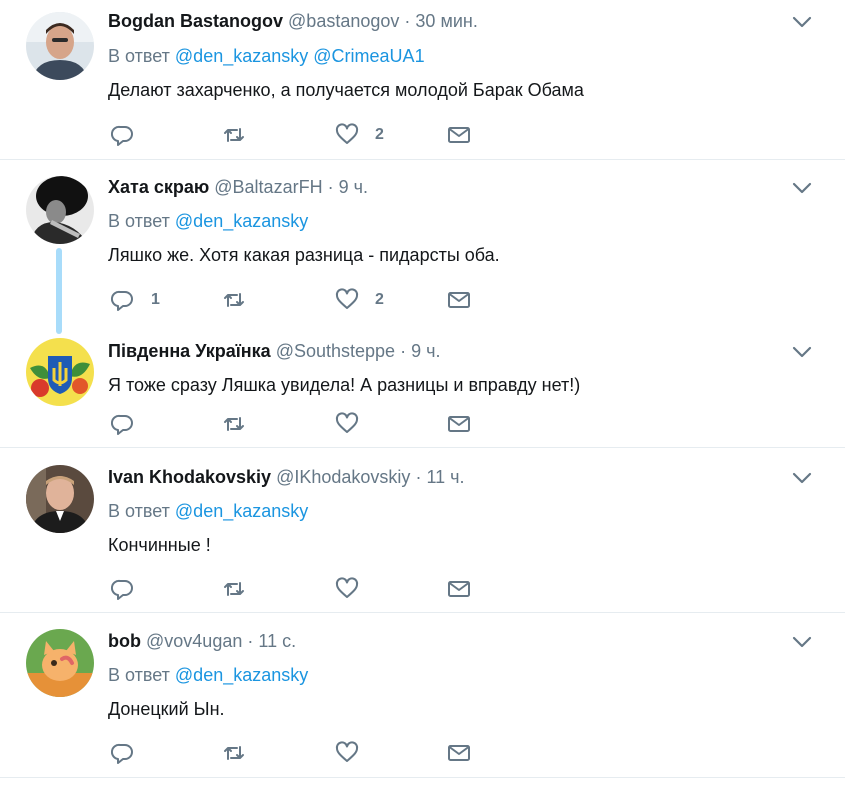 Image resolution: width=845 pixels, height=791 pixels. Describe the element at coordinates (189, 477) in the screenshot. I see `author-name: Ivan Khodakovskiy` at that location.